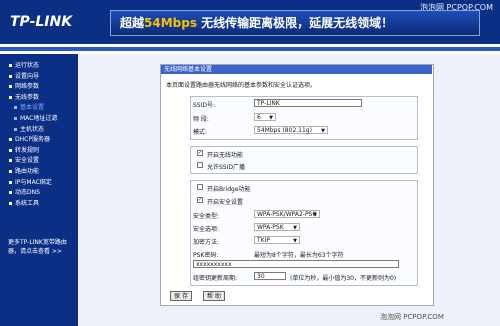 The image size is (500, 326). What do you see at coordinates (27, 97) in the screenshot?
I see `sidebar-item-label: 无线参数` at bounding box center [27, 97].